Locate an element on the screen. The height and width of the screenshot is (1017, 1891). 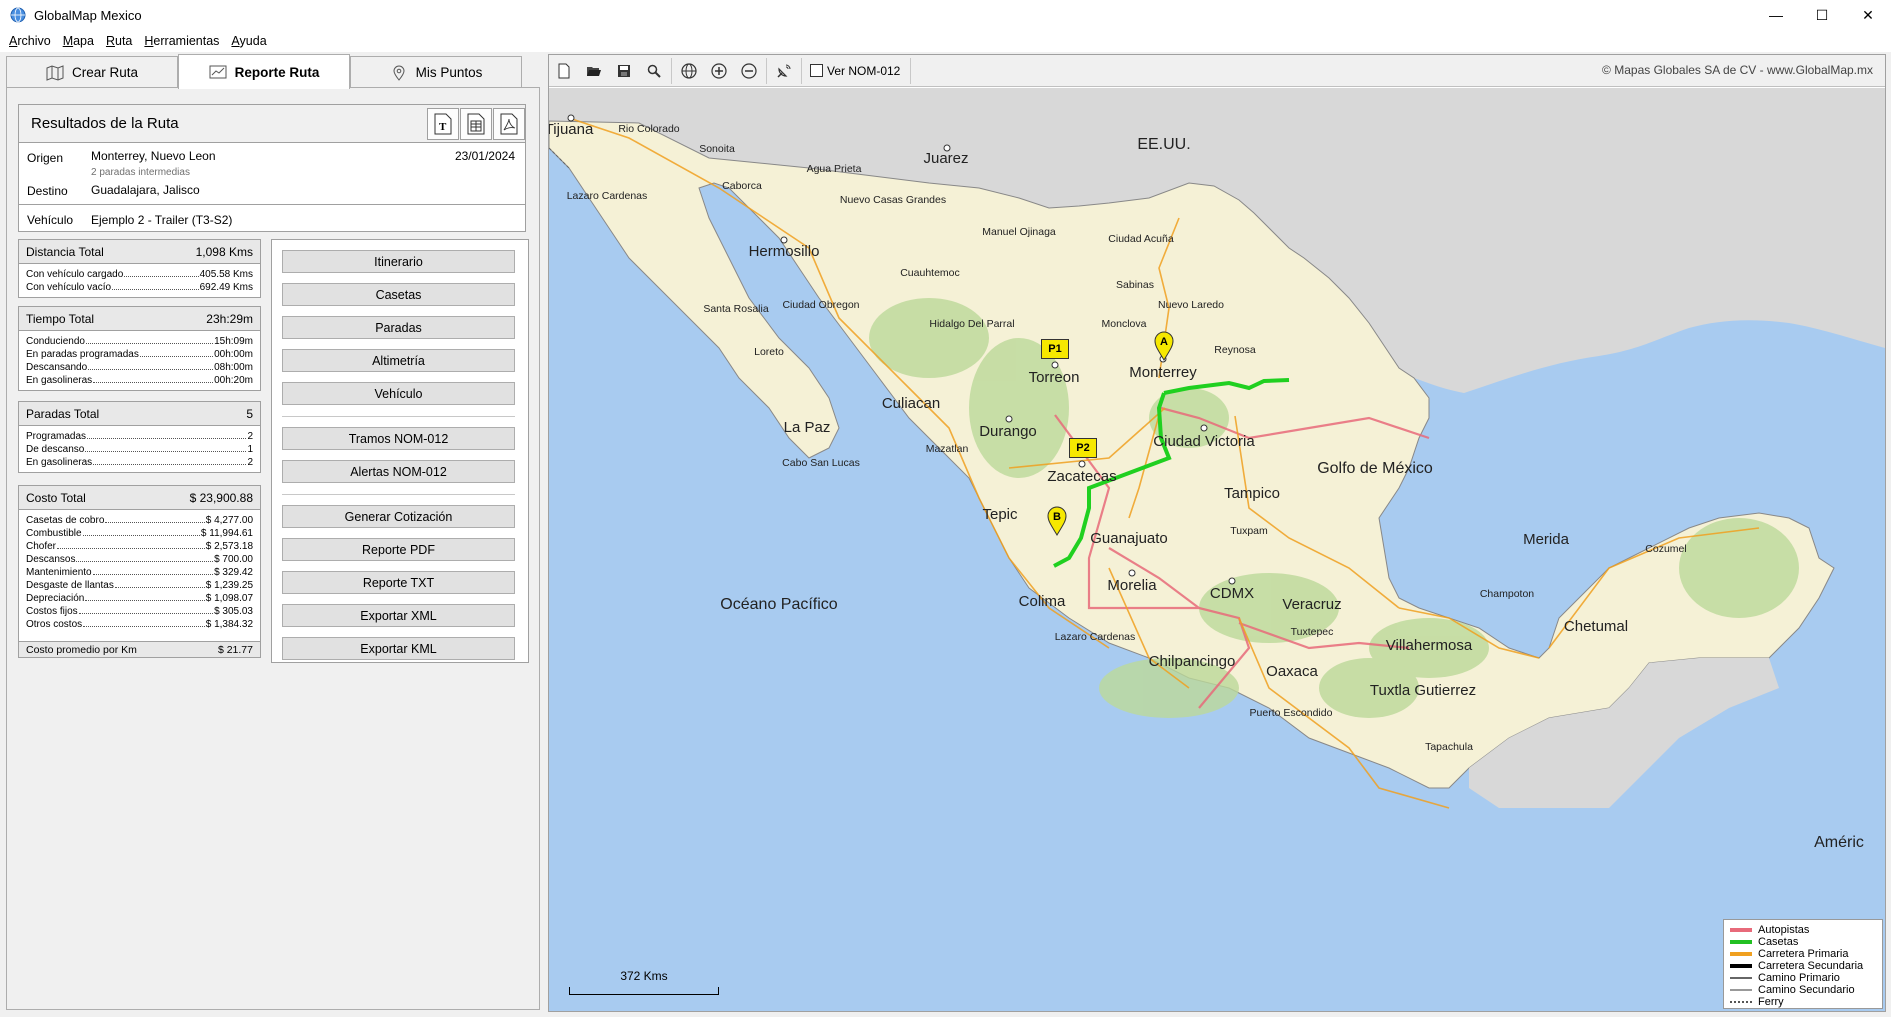
search-icon is located at coordinates (654, 71).